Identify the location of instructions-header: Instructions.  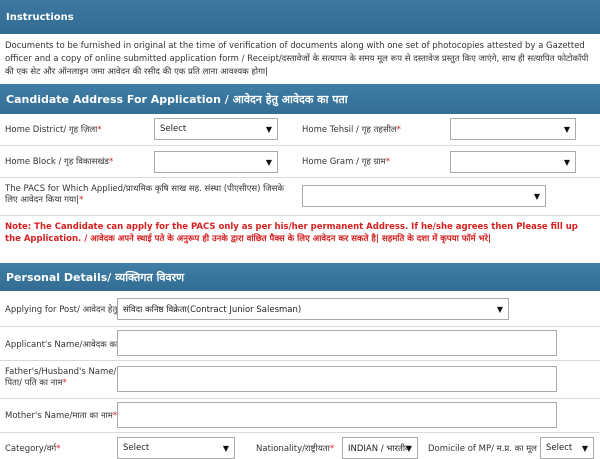
(300, 17).